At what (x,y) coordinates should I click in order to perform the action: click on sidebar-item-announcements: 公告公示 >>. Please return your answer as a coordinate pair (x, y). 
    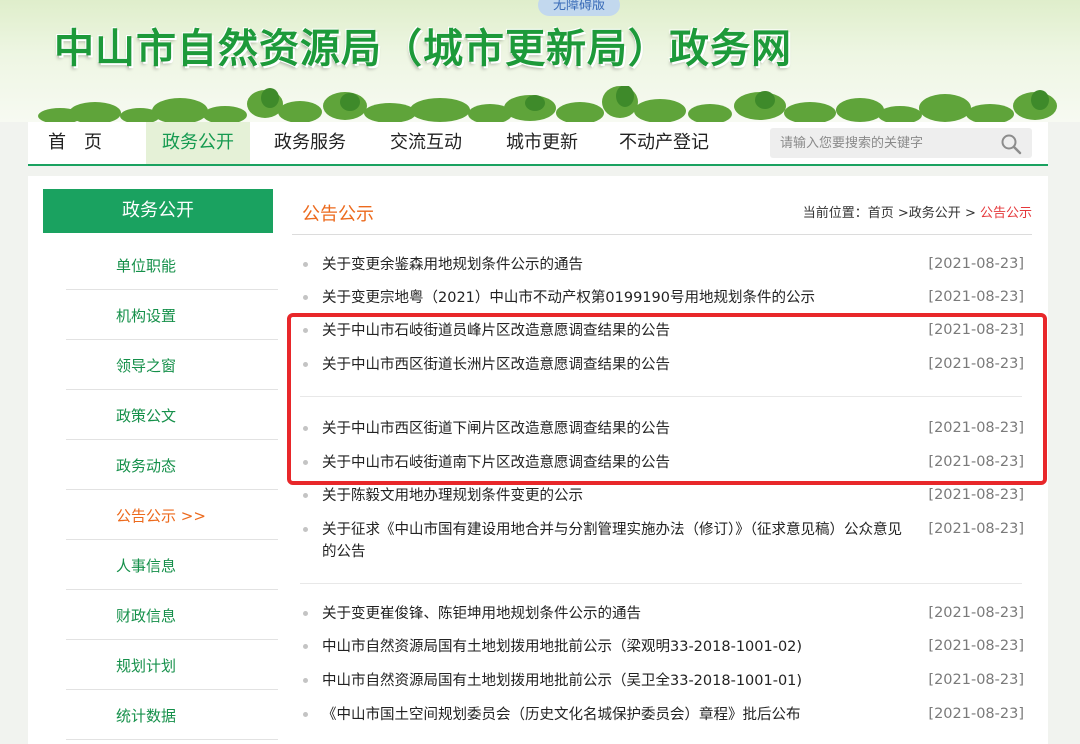
    Looking at the image, I should click on (172, 515).